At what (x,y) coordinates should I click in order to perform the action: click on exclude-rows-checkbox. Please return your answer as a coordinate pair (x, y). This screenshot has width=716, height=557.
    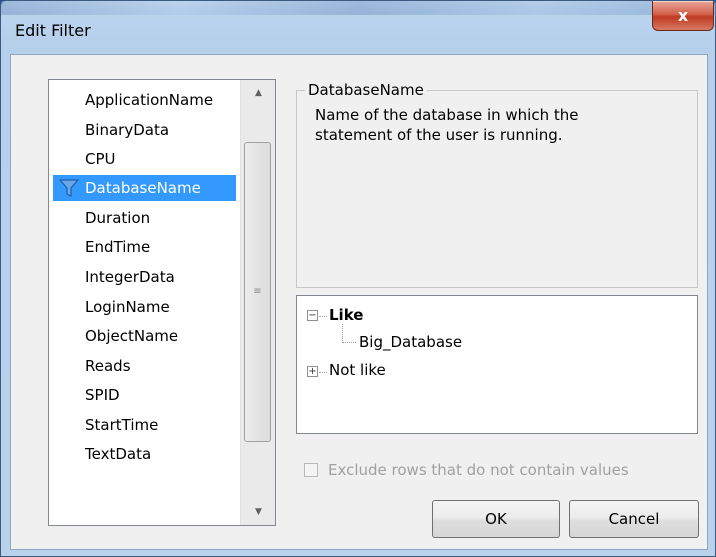
    Looking at the image, I should click on (311, 470).